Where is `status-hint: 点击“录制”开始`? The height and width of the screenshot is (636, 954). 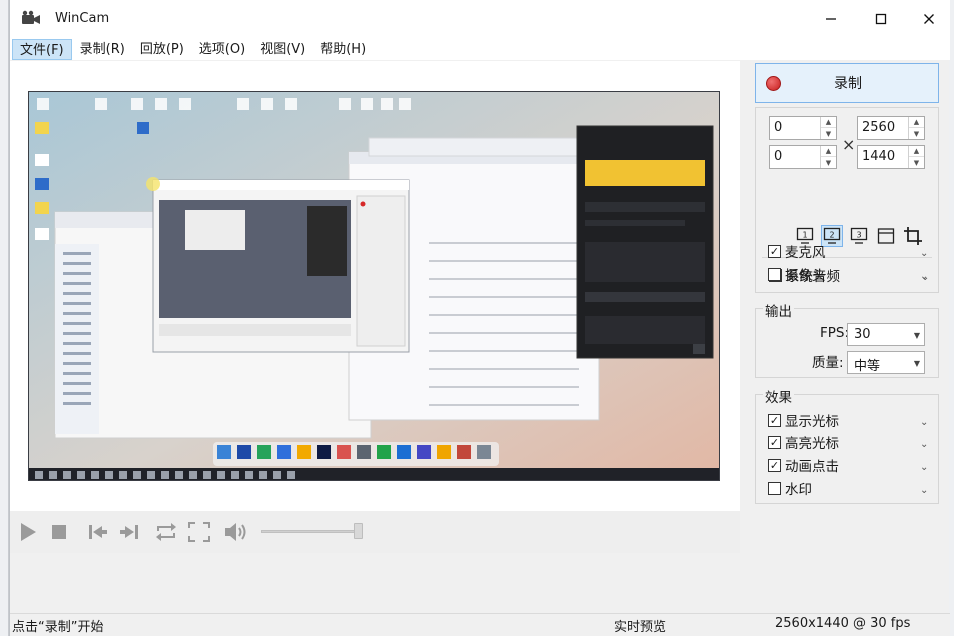 status-hint: 点击“录制”开始 is located at coordinates (58, 627).